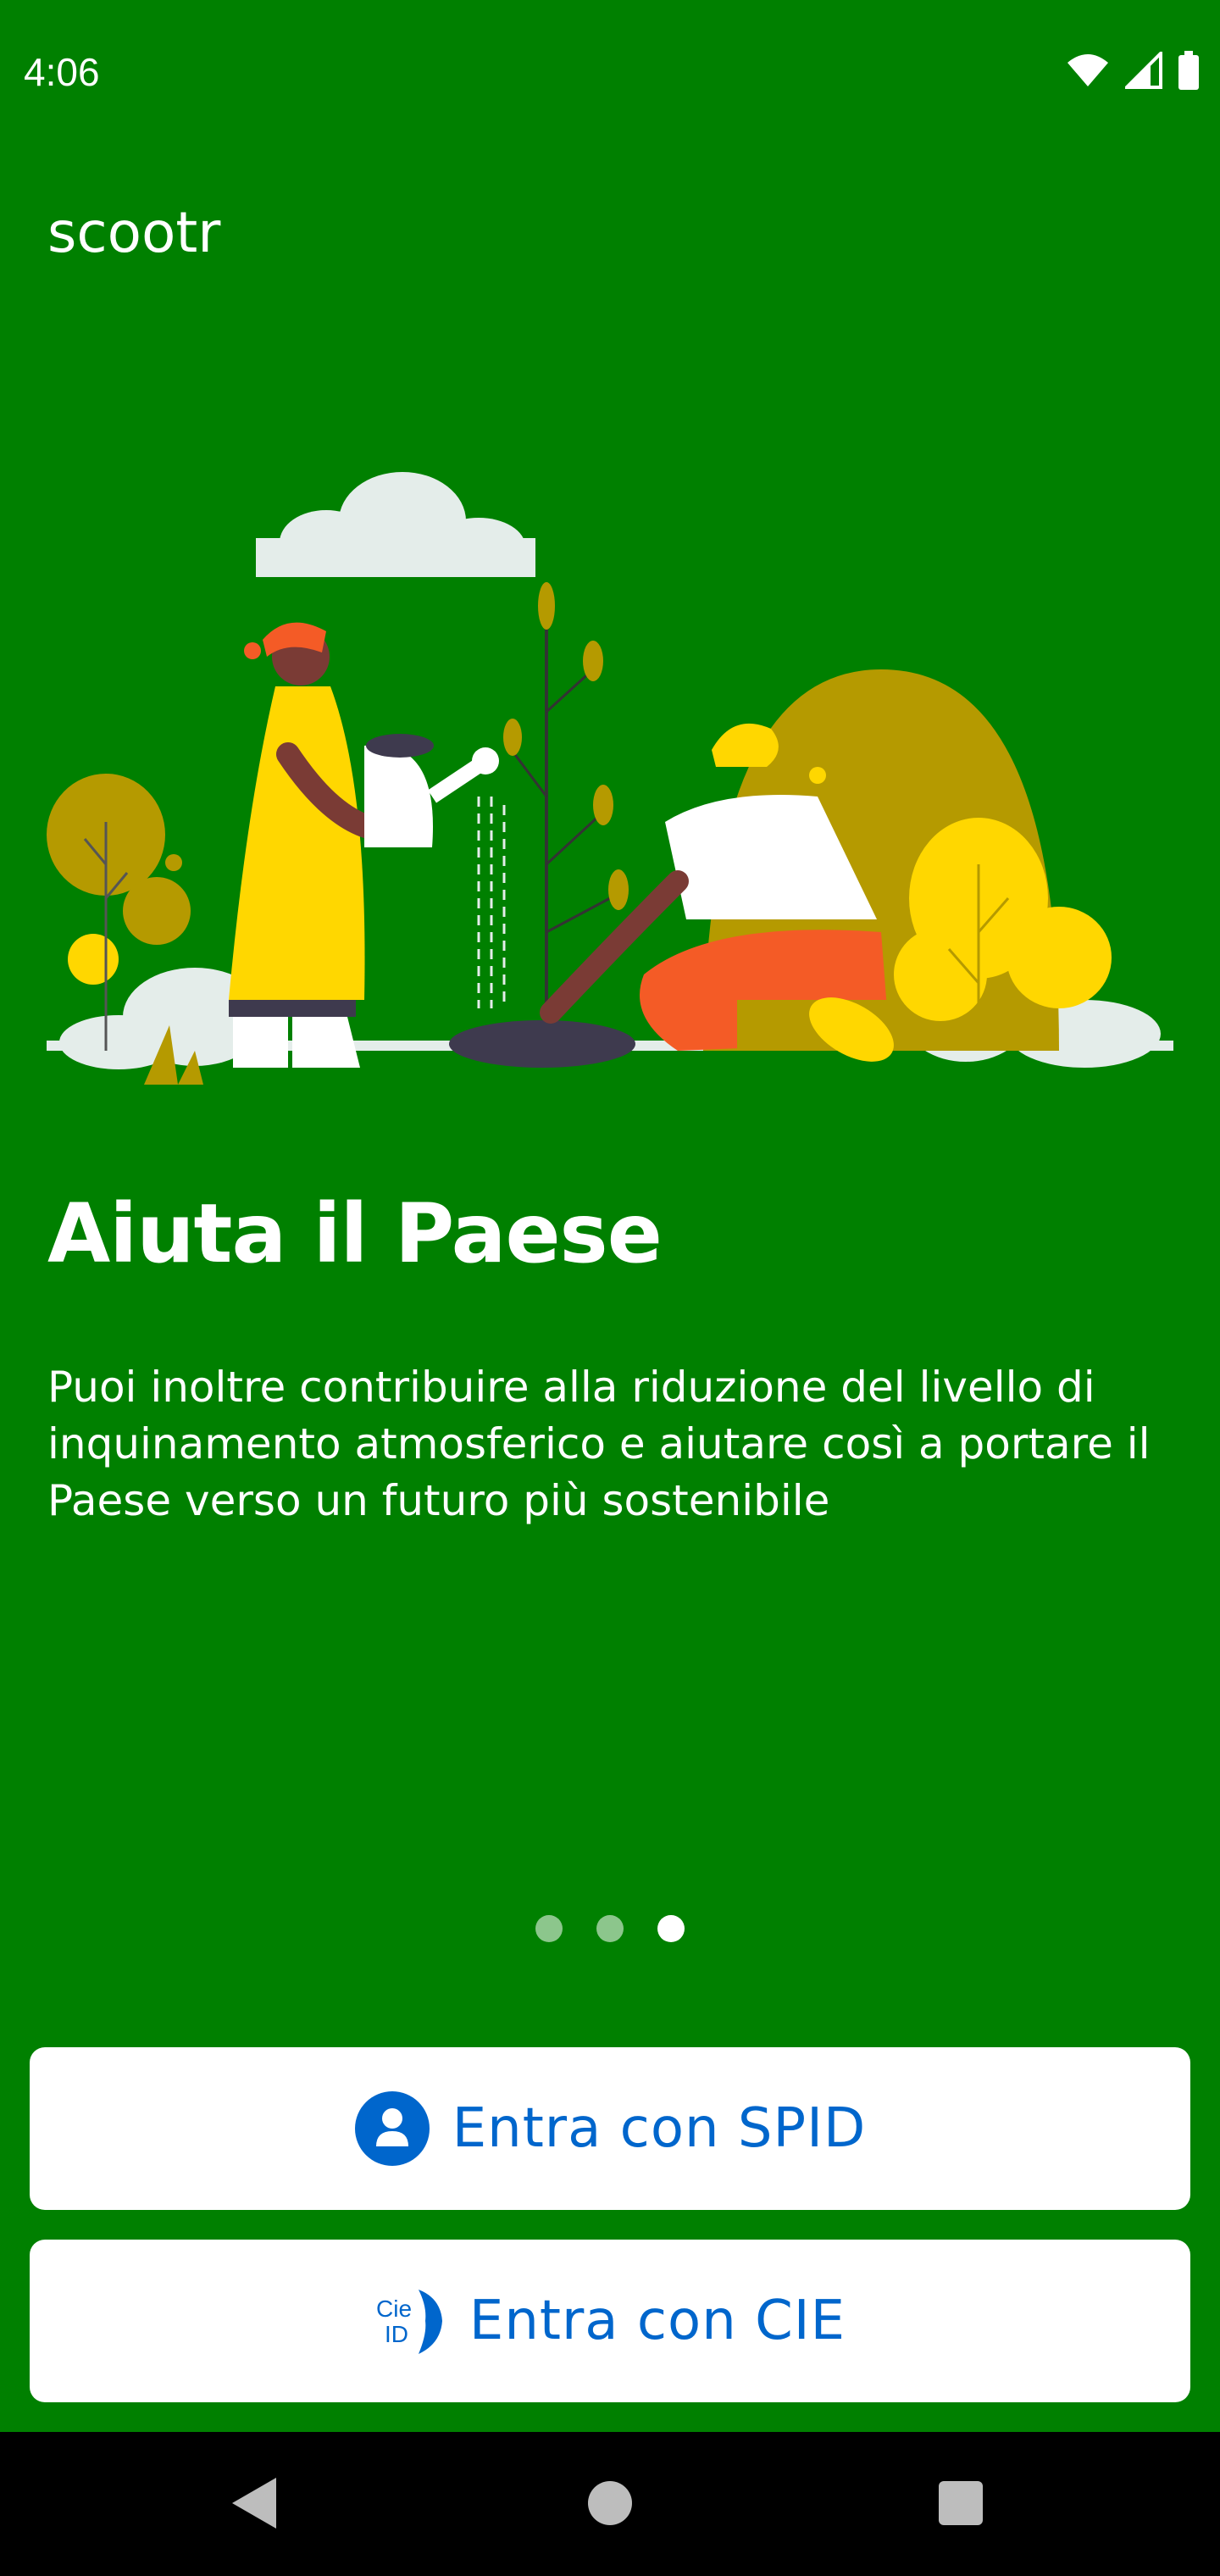 This screenshot has height=2576, width=1220. Describe the element at coordinates (1143, 70) in the screenshot. I see `cellular-signal-icon` at that location.